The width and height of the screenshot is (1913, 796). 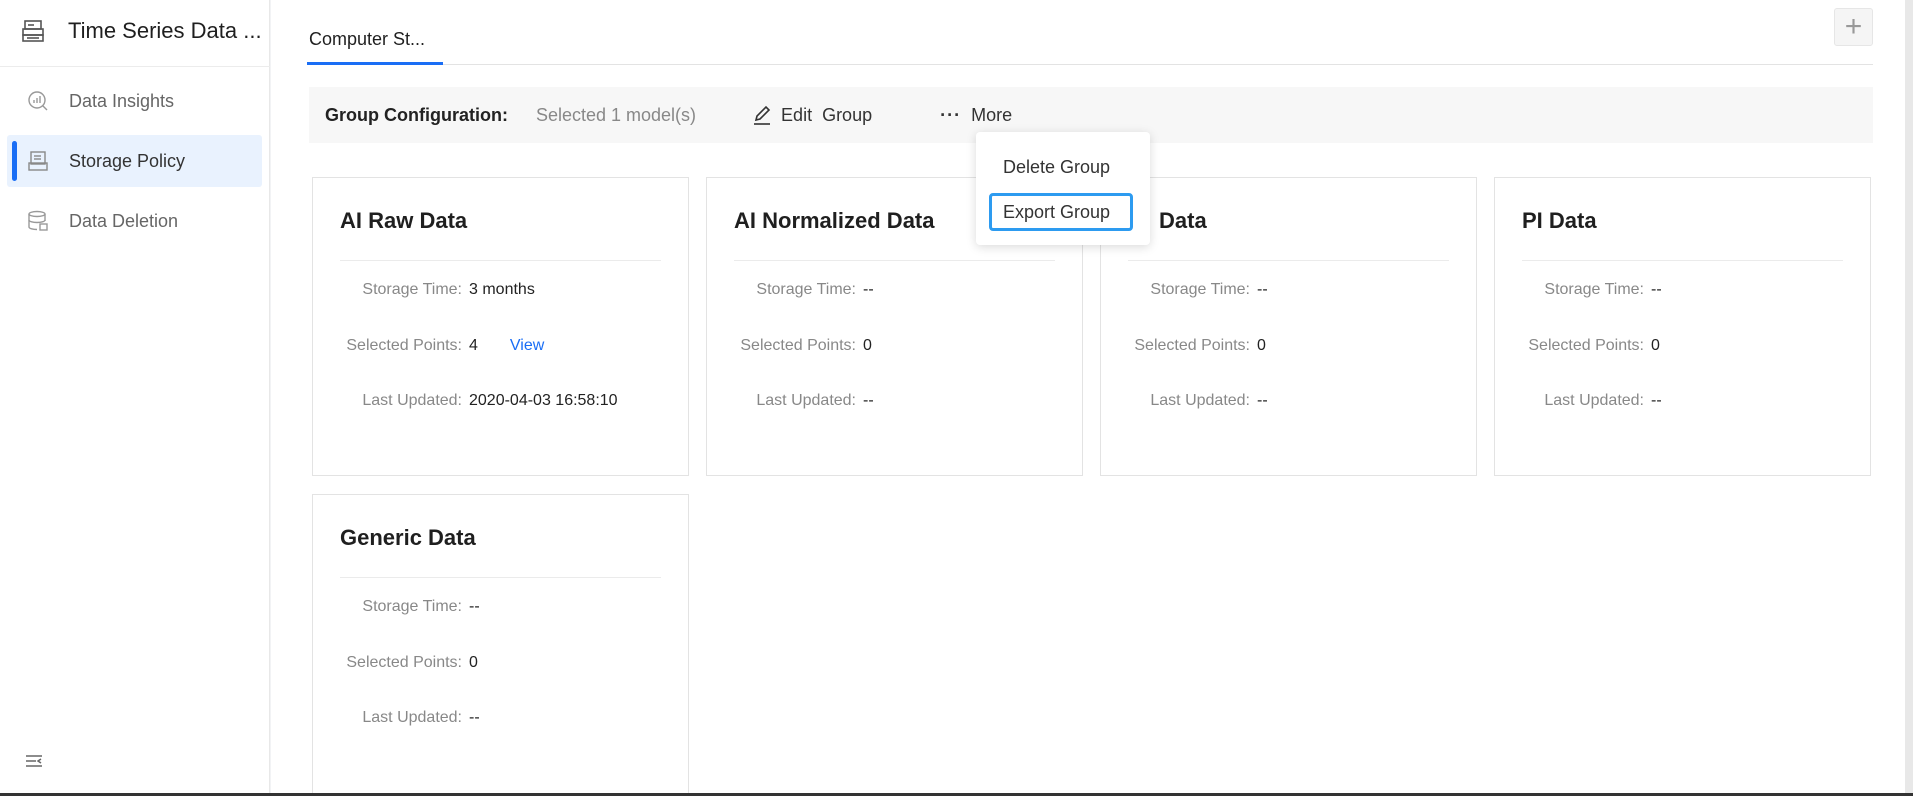 What do you see at coordinates (127, 160) in the screenshot?
I see `sidebar-item-label: Storage Policy` at bounding box center [127, 160].